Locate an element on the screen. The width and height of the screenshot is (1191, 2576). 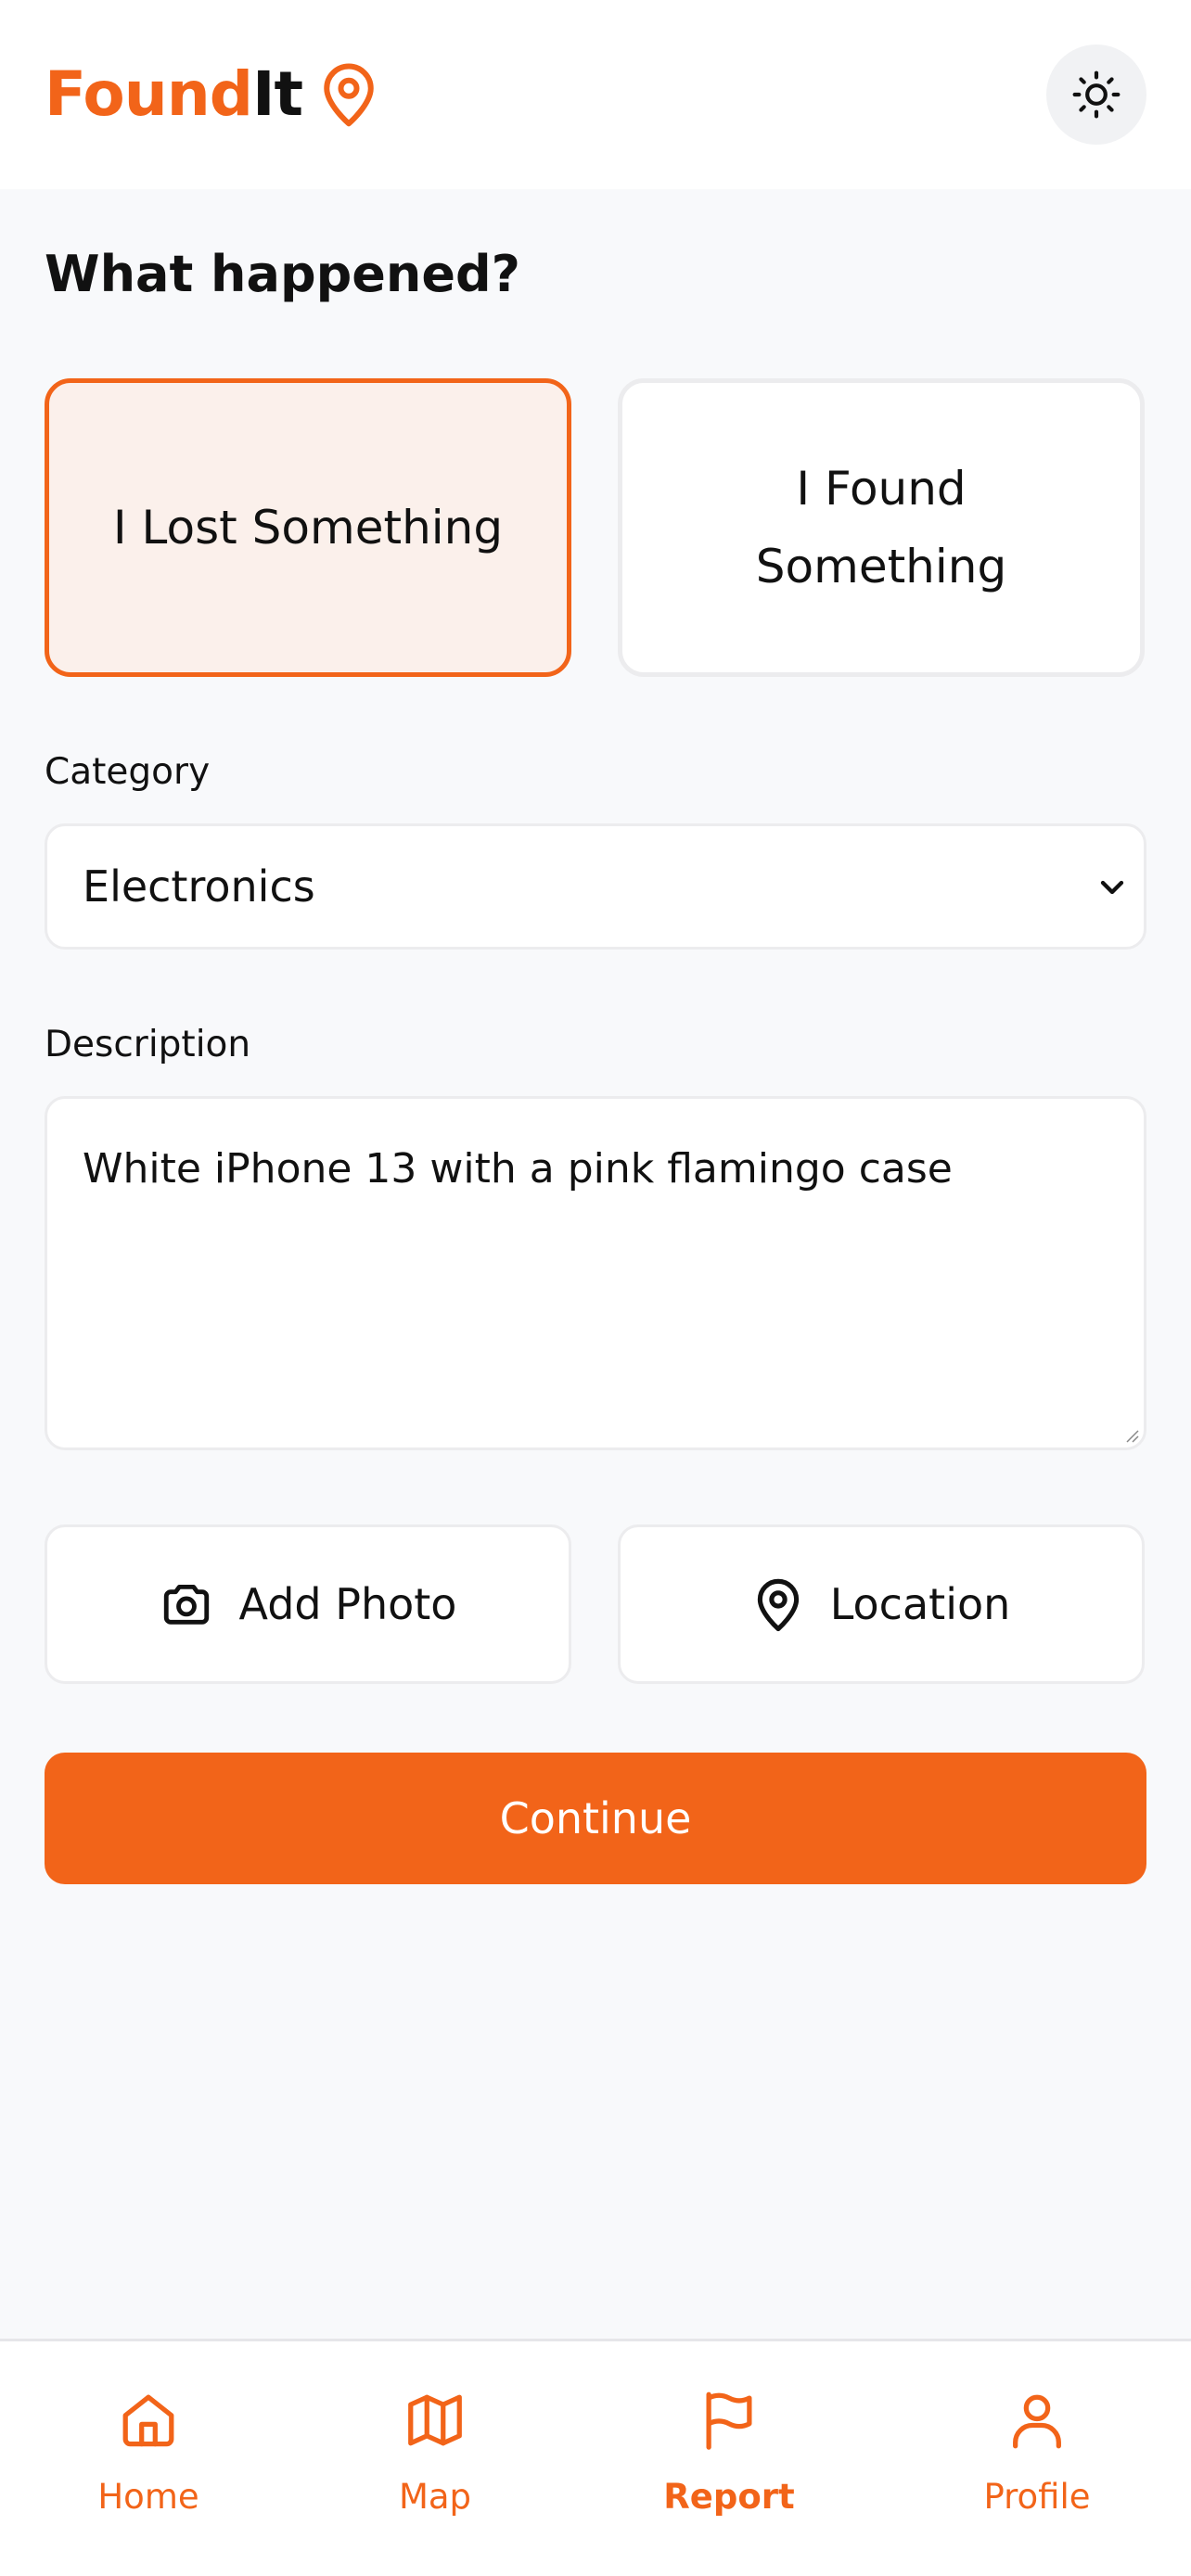
location-label: Location is located at coordinates (920, 1604).